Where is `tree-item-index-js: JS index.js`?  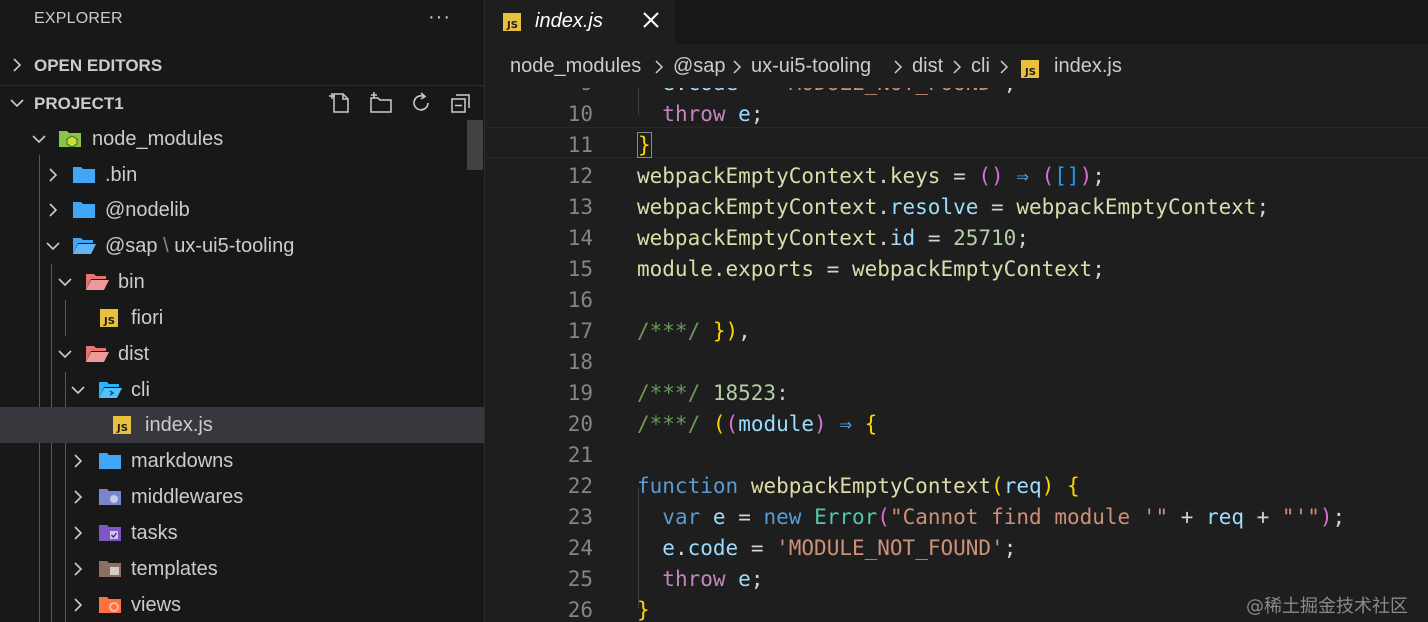 tree-item-index-js: JS index.js is located at coordinates (242, 425).